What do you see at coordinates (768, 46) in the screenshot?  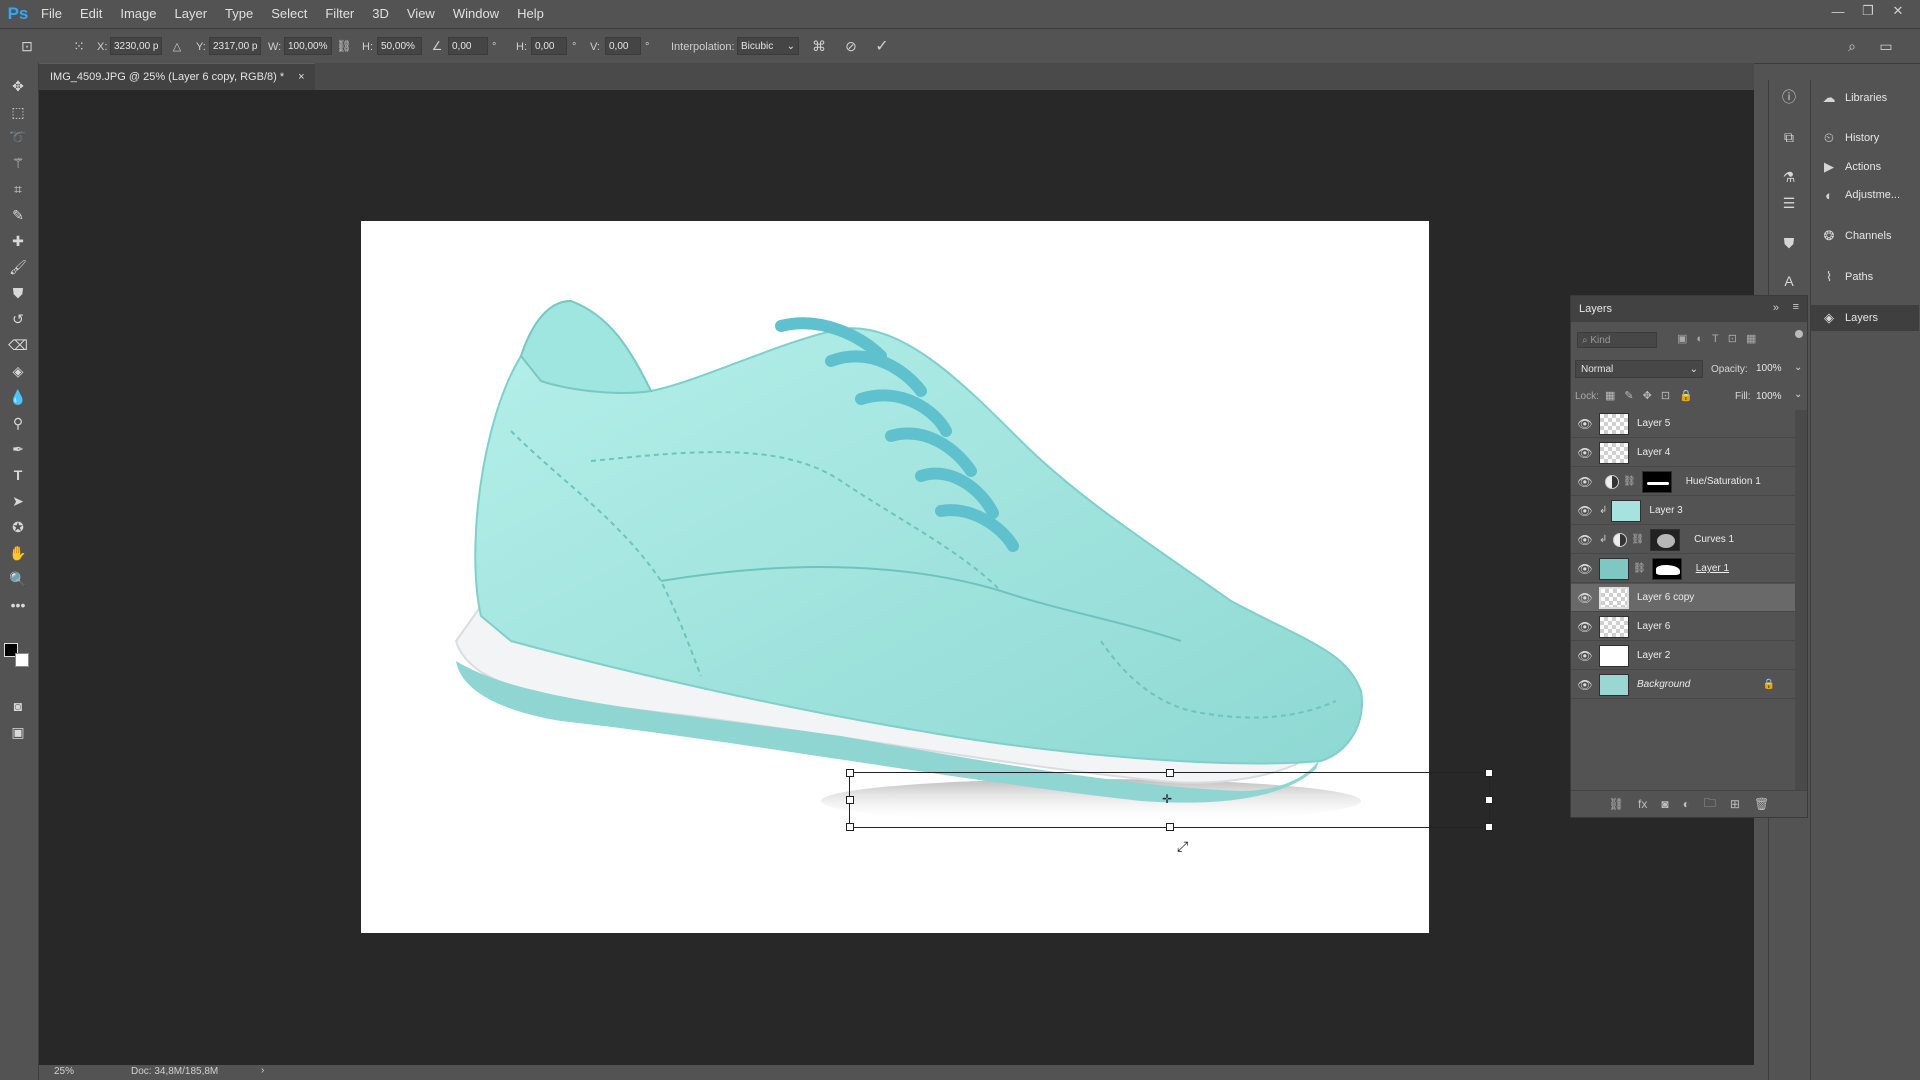 I see `interpolation-select: Bicubic ⌄` at bounding box center [768, 46].